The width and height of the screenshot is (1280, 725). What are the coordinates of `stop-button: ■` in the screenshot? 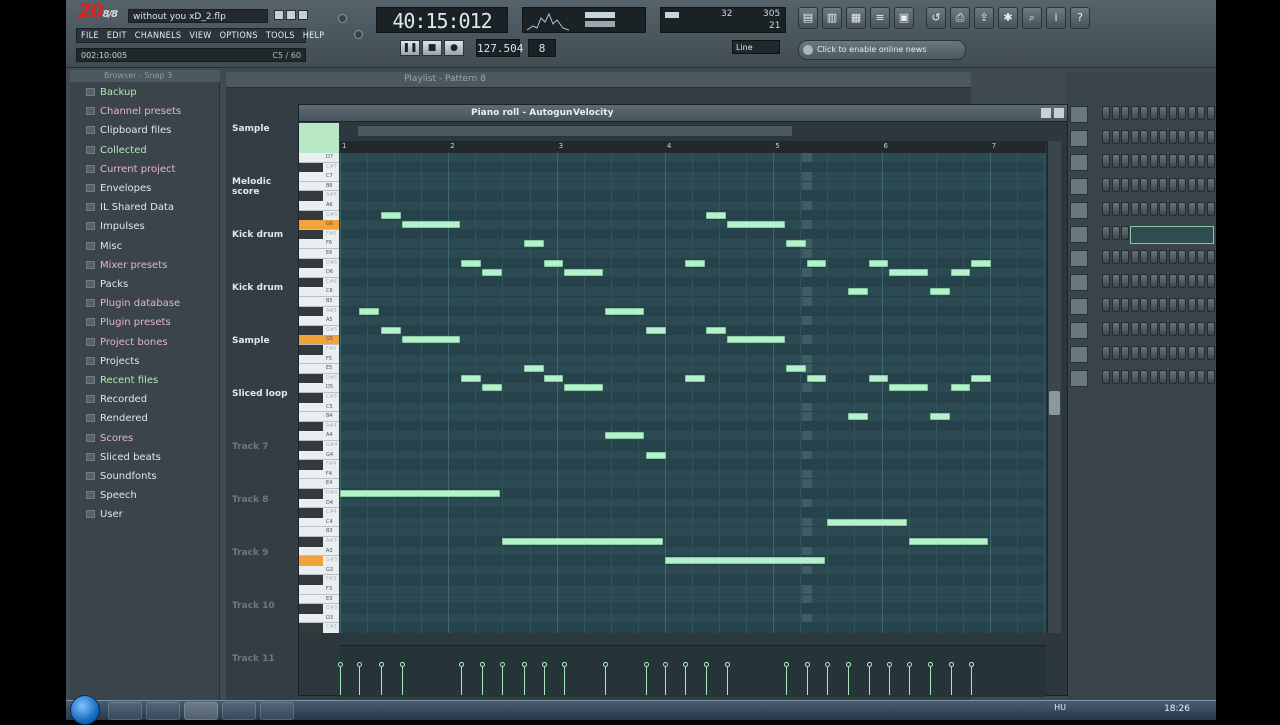 It's located at (432, 48).